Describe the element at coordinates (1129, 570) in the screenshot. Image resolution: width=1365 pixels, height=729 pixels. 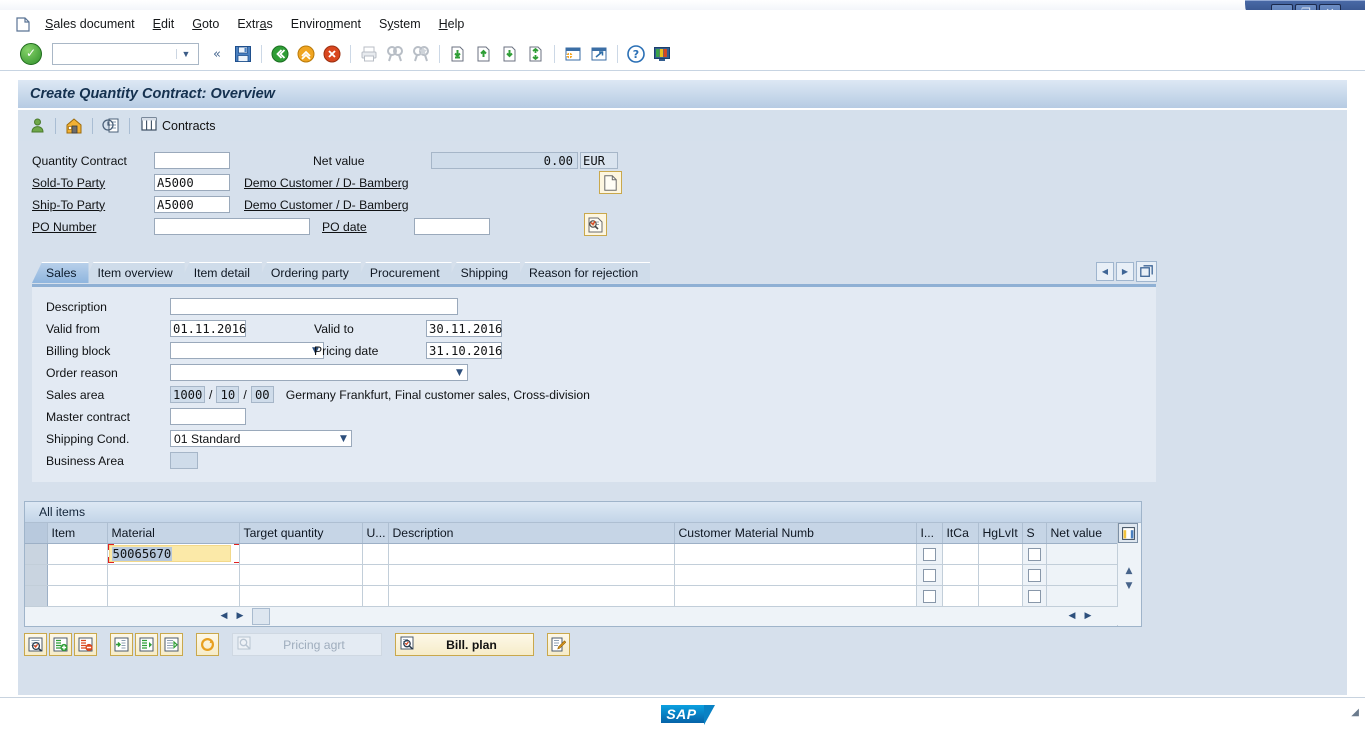
I see `scroll-up-icon: ▲` at that location.